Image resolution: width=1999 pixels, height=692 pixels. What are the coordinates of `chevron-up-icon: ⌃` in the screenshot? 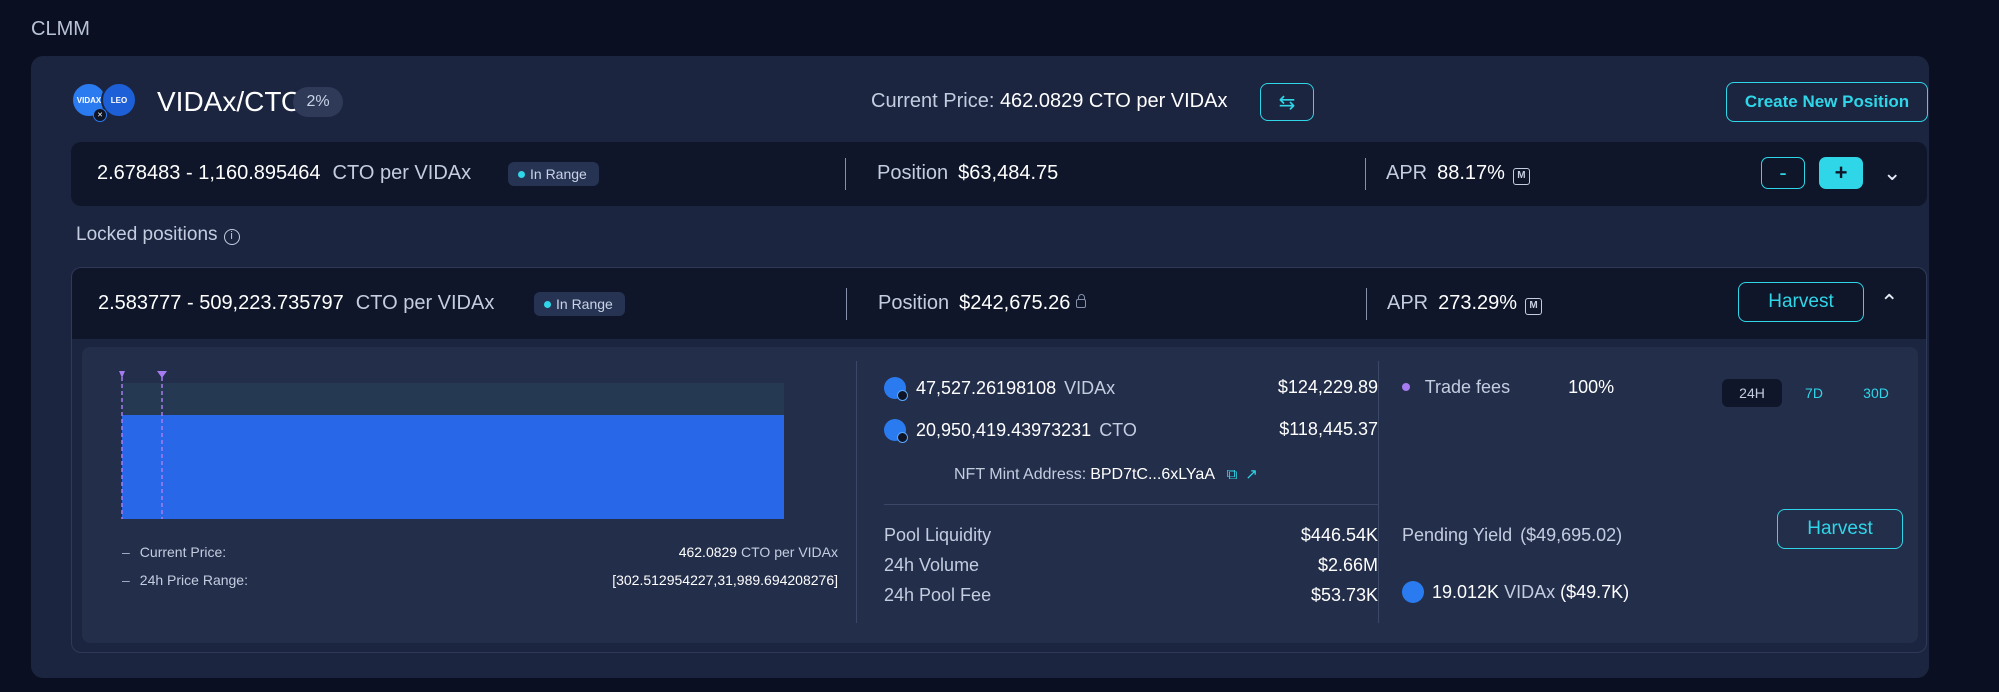 It's located at (1889, 303).